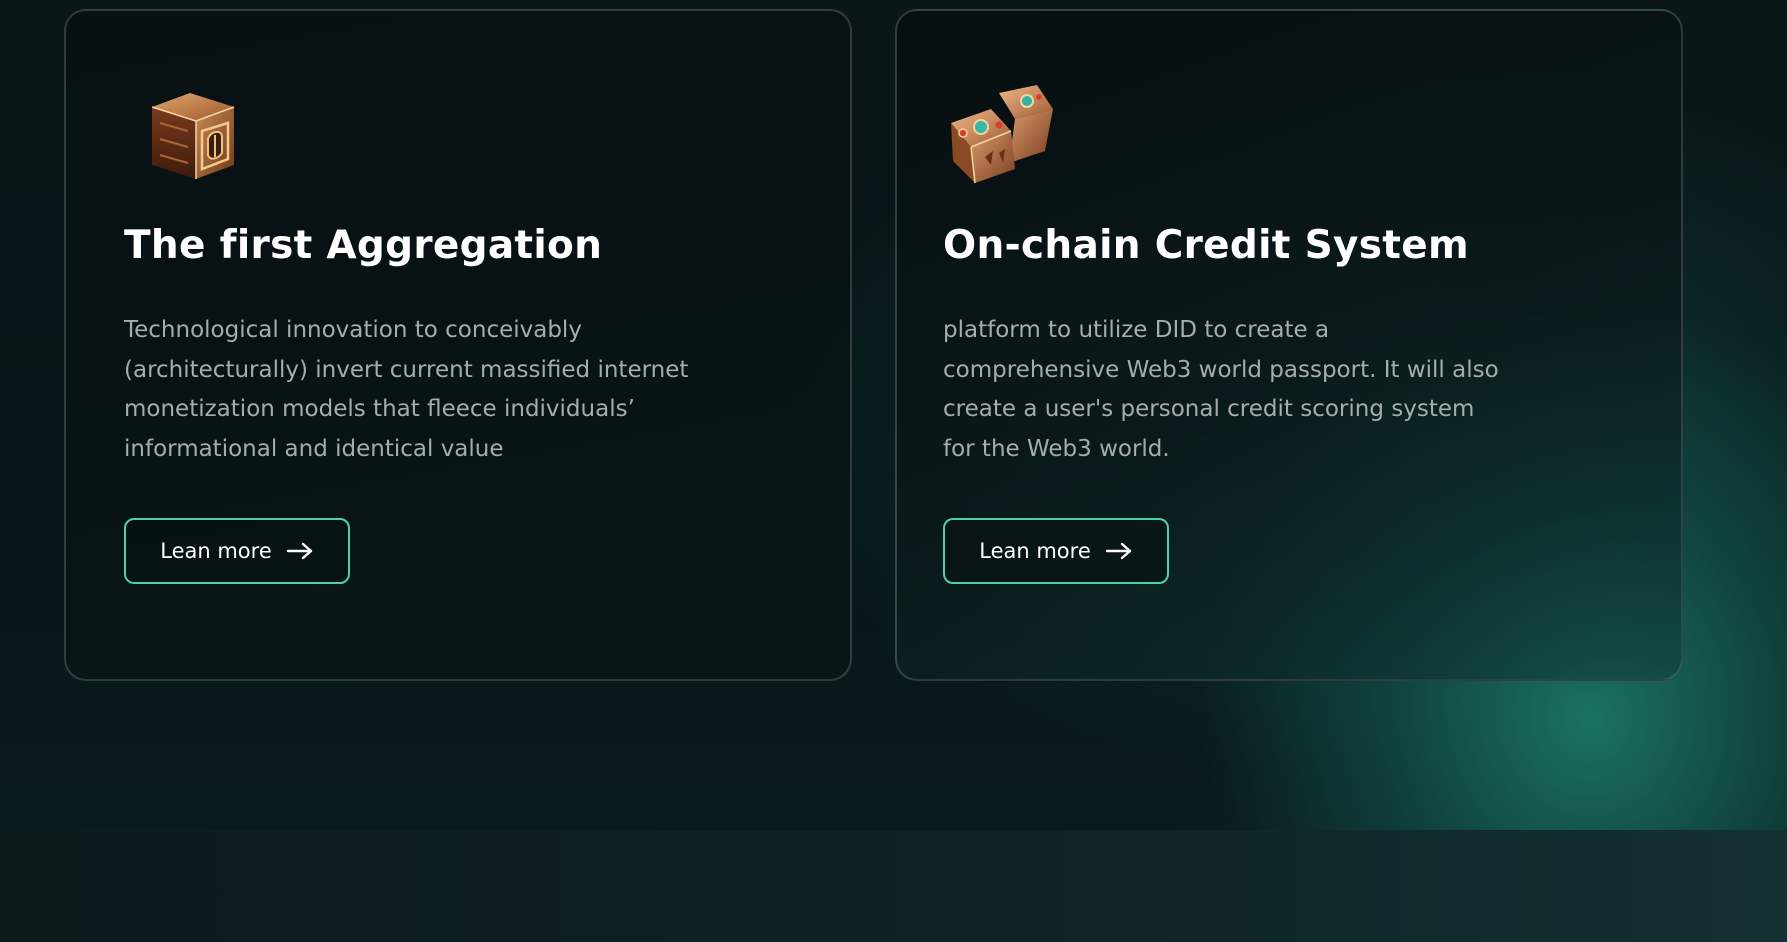  Describe the element at coordinates (193, 138) in the screenshot. I see `ornate-cube-icon` at that location.